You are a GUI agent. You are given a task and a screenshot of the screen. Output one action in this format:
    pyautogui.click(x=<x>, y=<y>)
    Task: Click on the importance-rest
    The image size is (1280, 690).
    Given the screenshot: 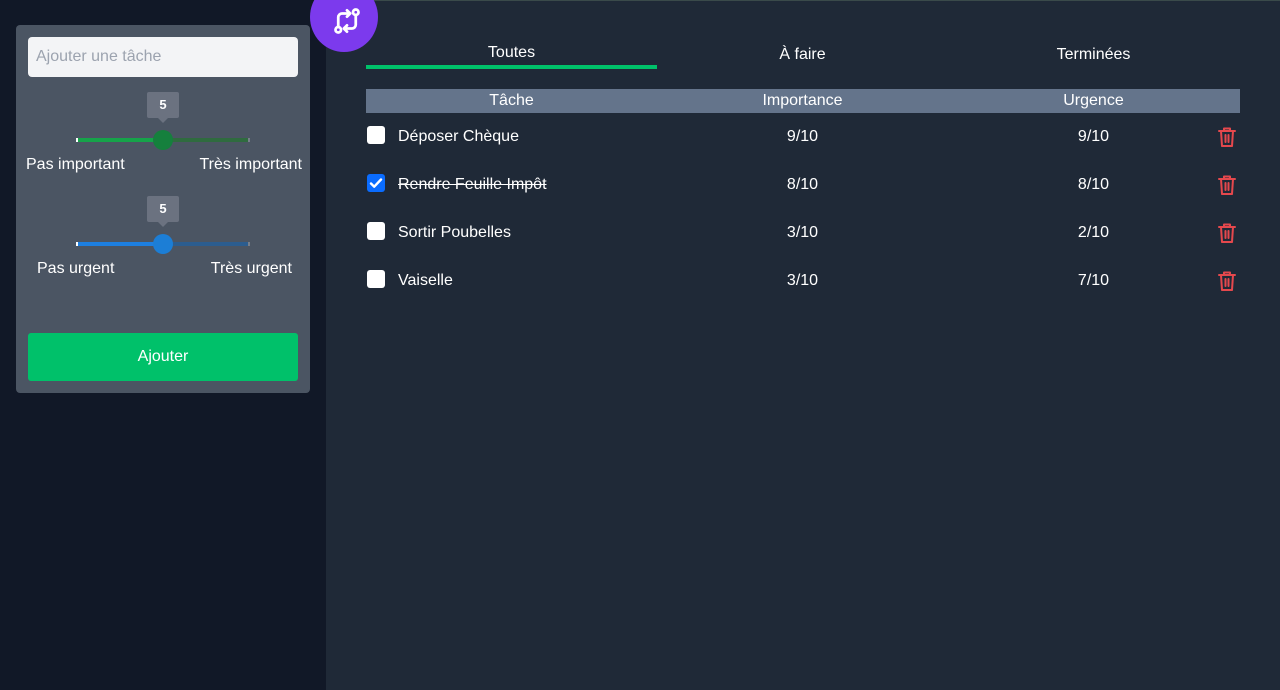 What is the action you would take?
    pyautogui.click(x=205, y=140)
    